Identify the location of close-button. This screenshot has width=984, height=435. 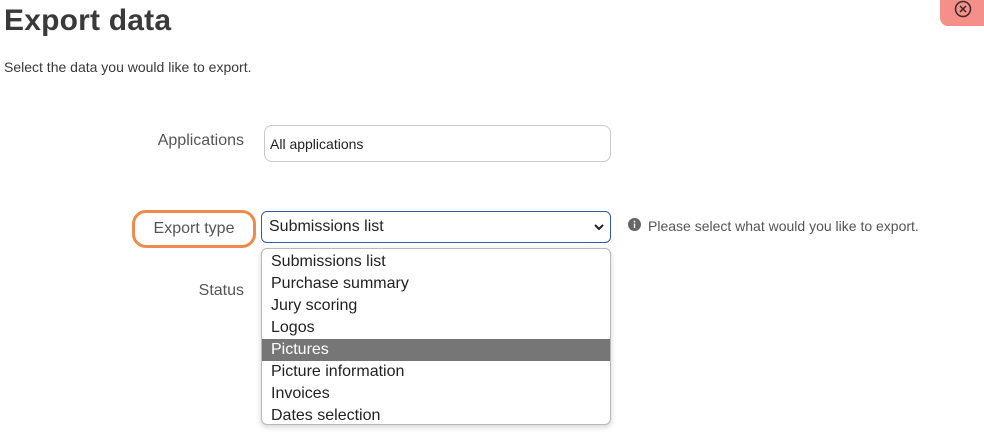
(962, 13).